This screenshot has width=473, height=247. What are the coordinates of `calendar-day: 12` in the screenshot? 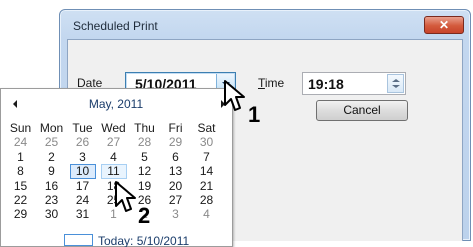 It's located at (144, 171).